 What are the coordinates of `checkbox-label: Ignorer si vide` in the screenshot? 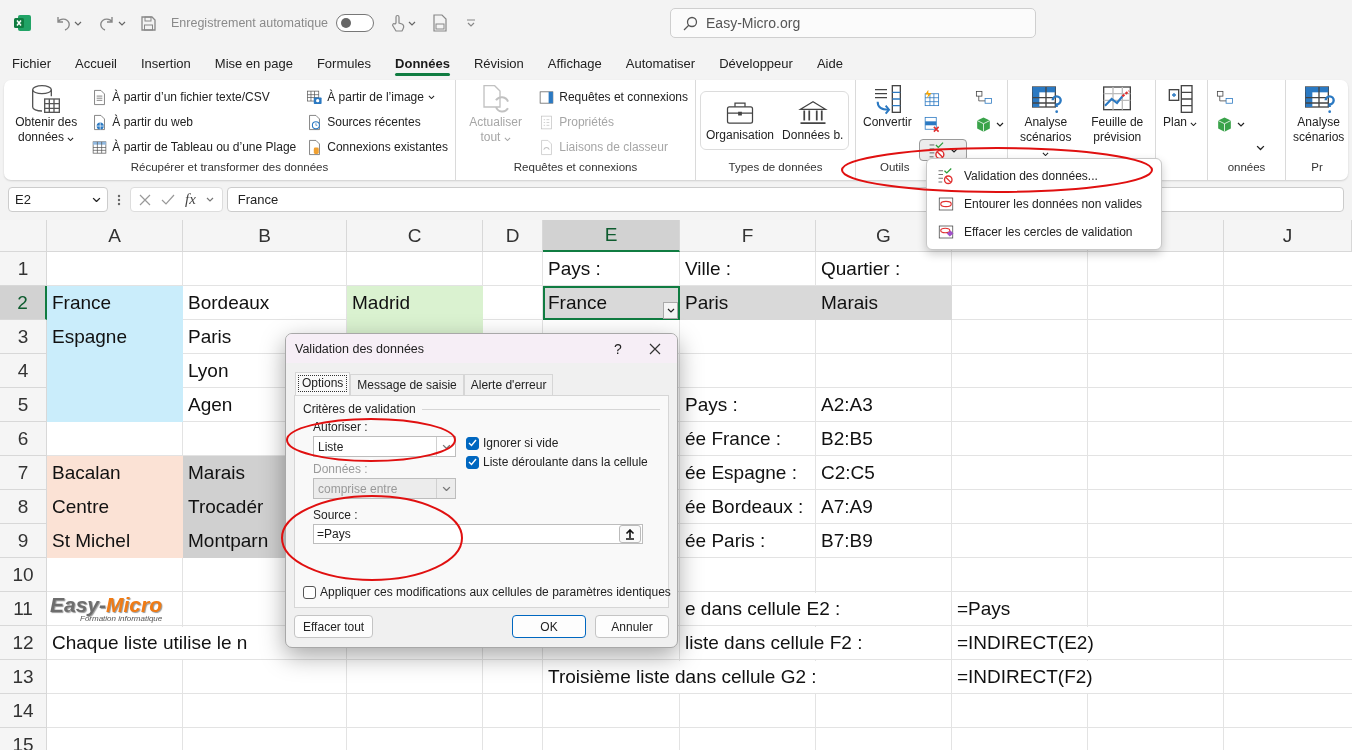 It's located at (521, 443).